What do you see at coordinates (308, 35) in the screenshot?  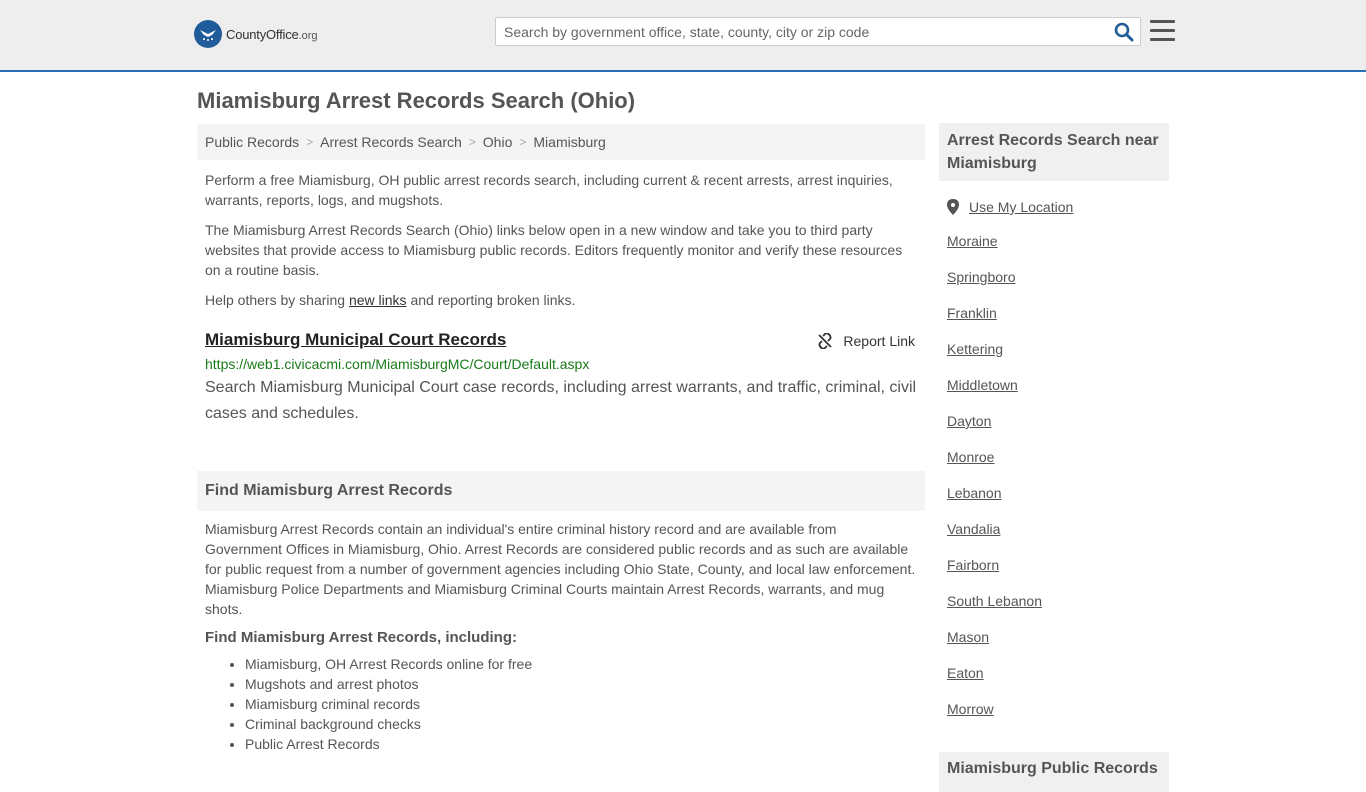 I see `logo-org: .org` at bounding box center [308, 35].